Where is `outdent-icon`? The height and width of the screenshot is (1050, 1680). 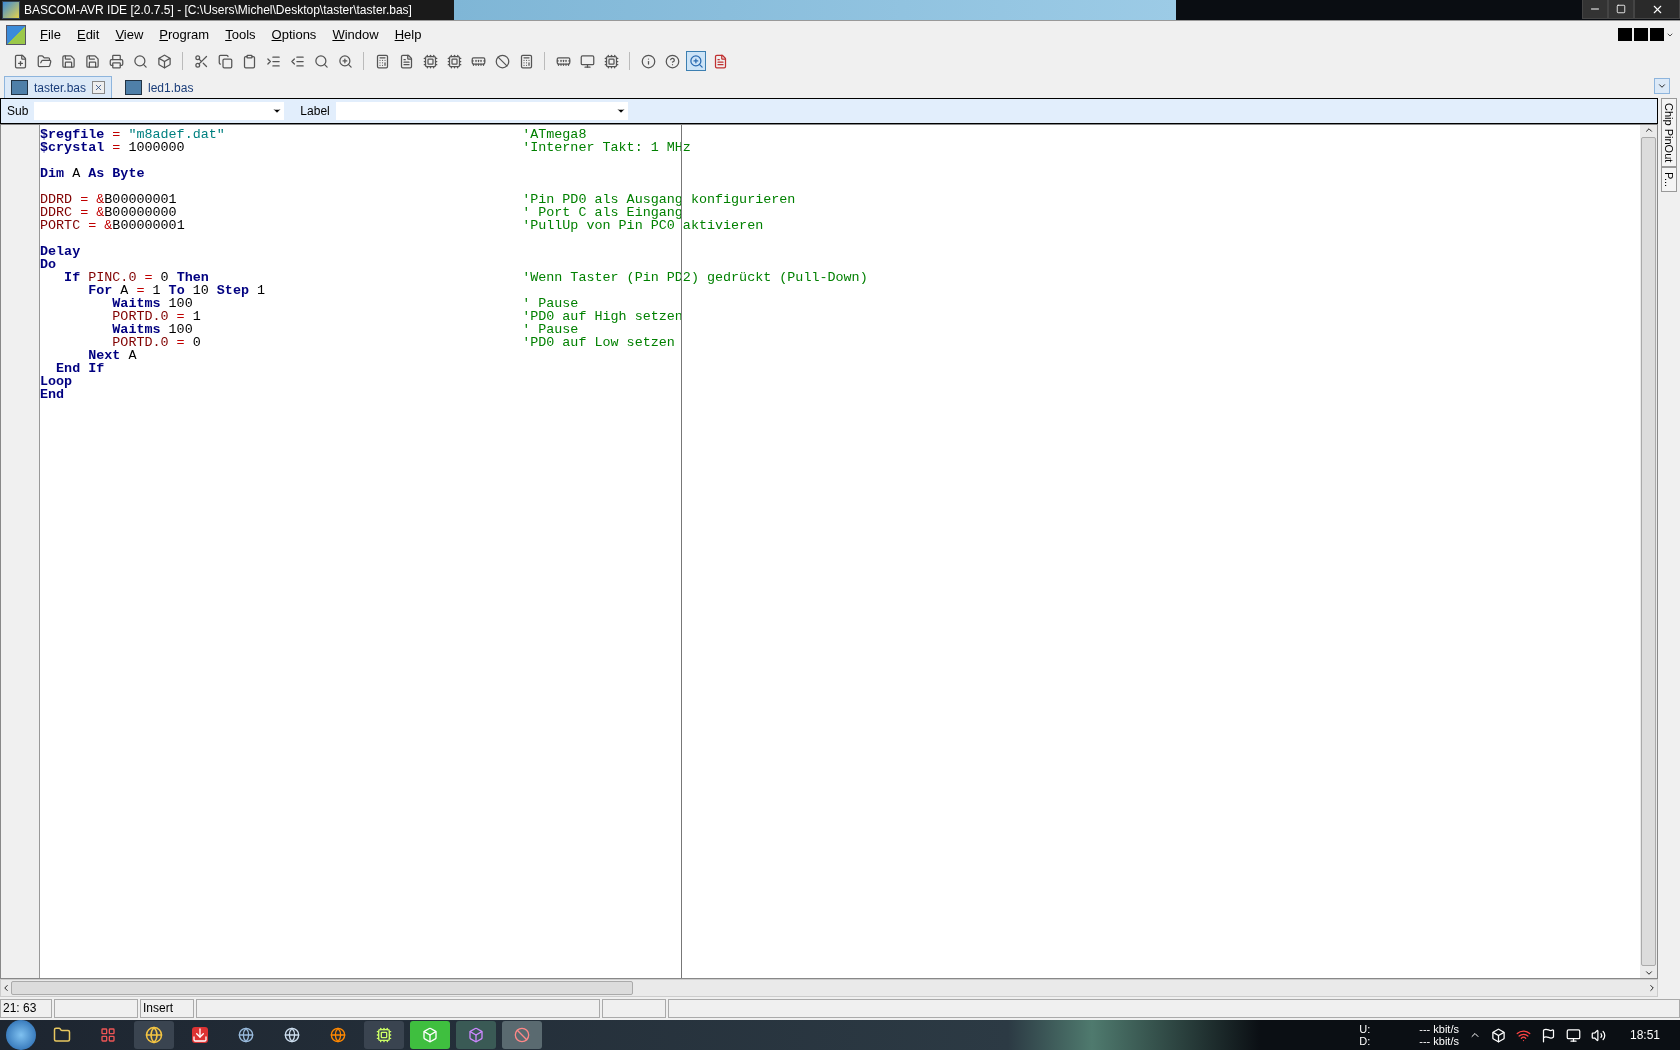
outdent-icon is located at coordinates (297, 61).